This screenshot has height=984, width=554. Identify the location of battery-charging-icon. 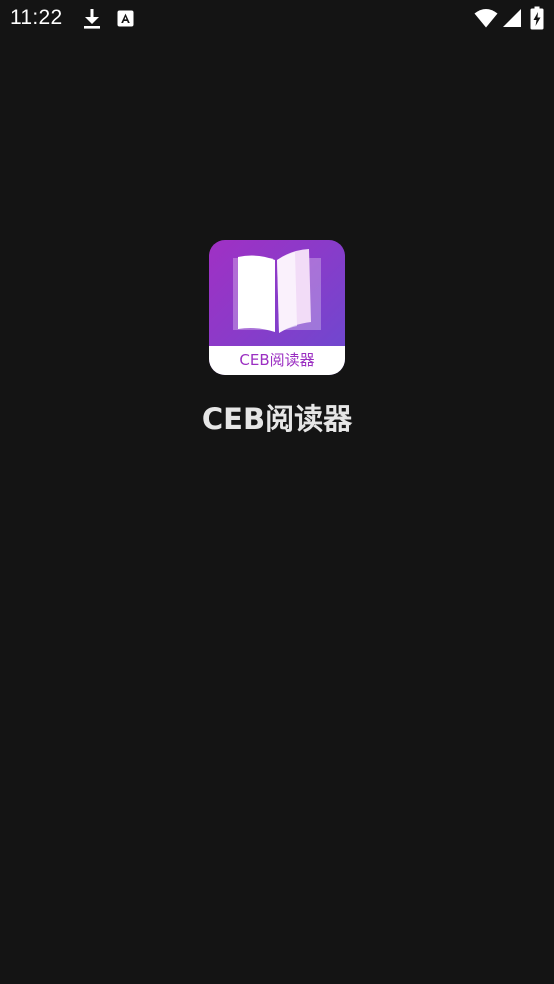
(537, 18).